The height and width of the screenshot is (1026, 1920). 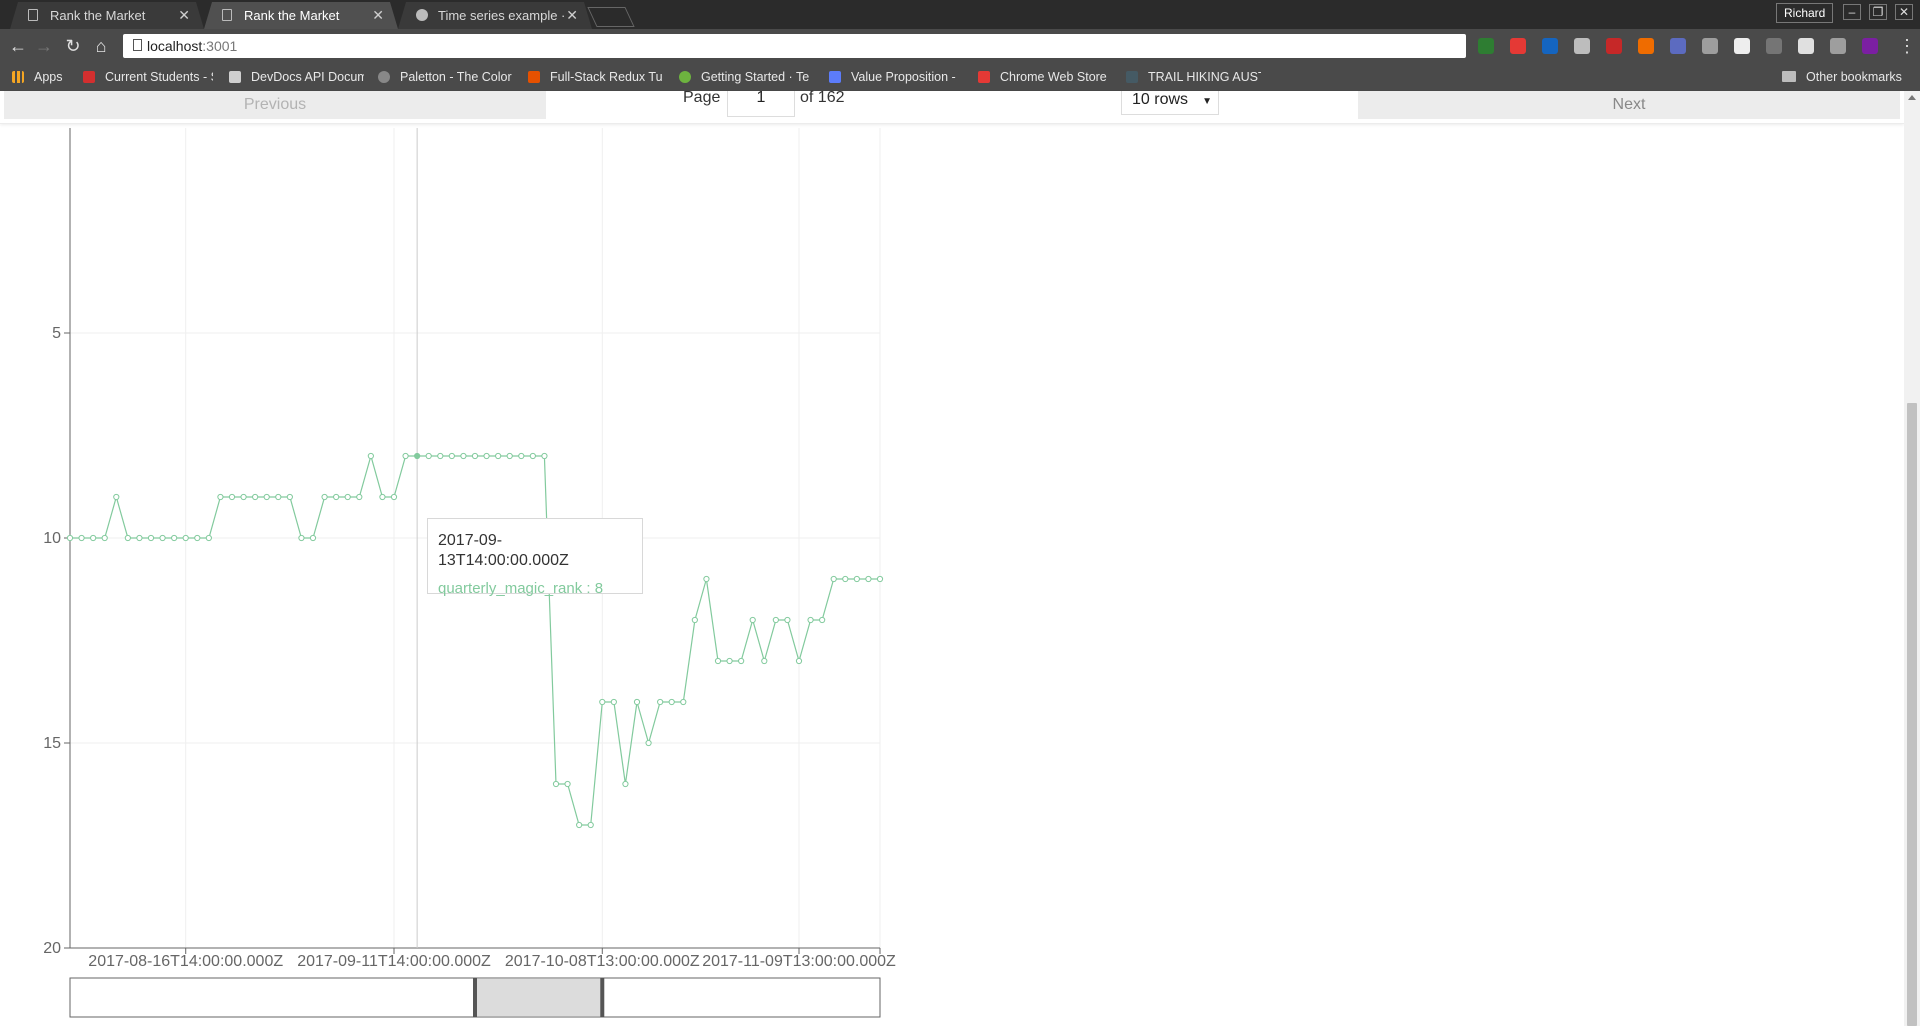 I want to click on bookmark-apps: Apps, so click(x=42, y=77).